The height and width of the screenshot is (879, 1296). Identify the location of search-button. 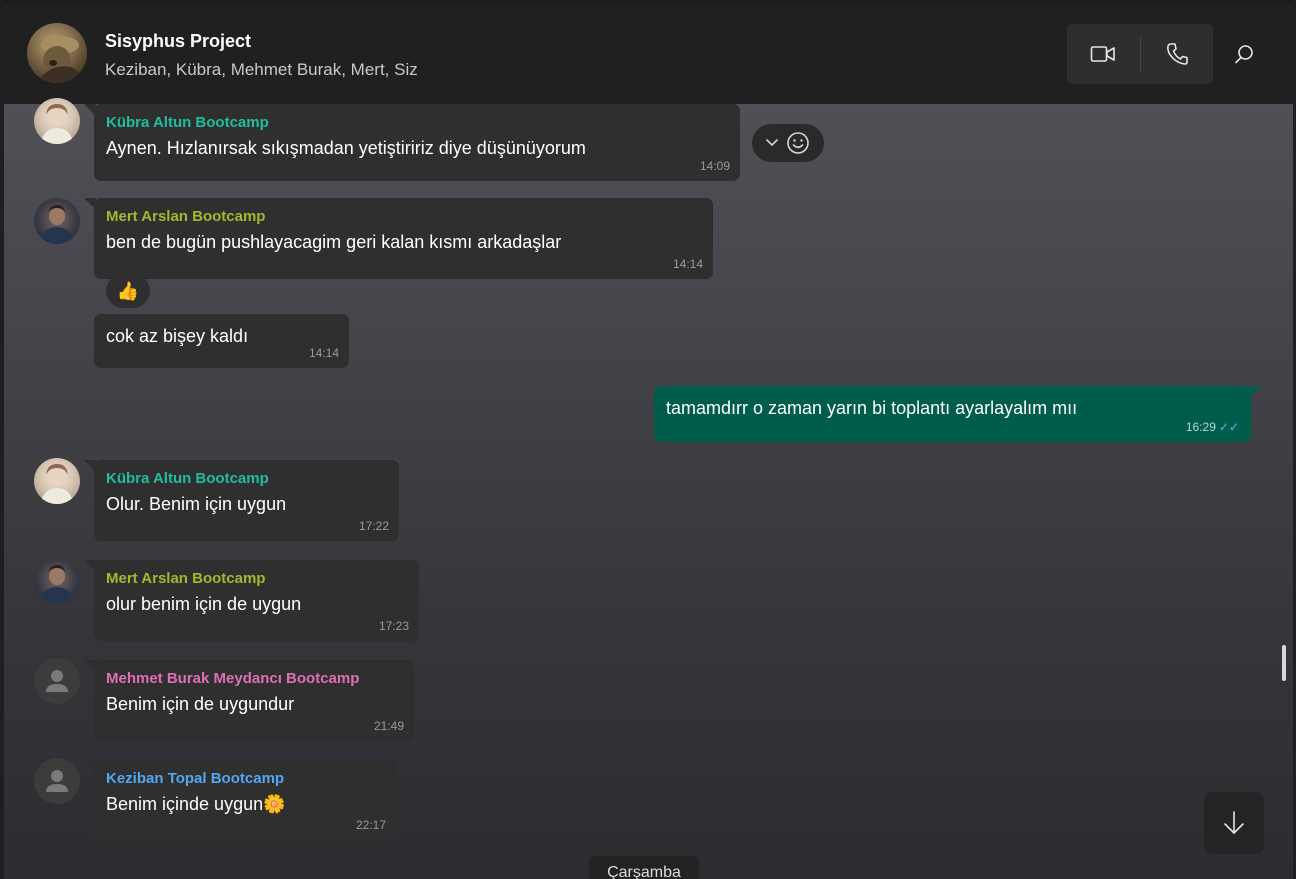
(1244, 54).